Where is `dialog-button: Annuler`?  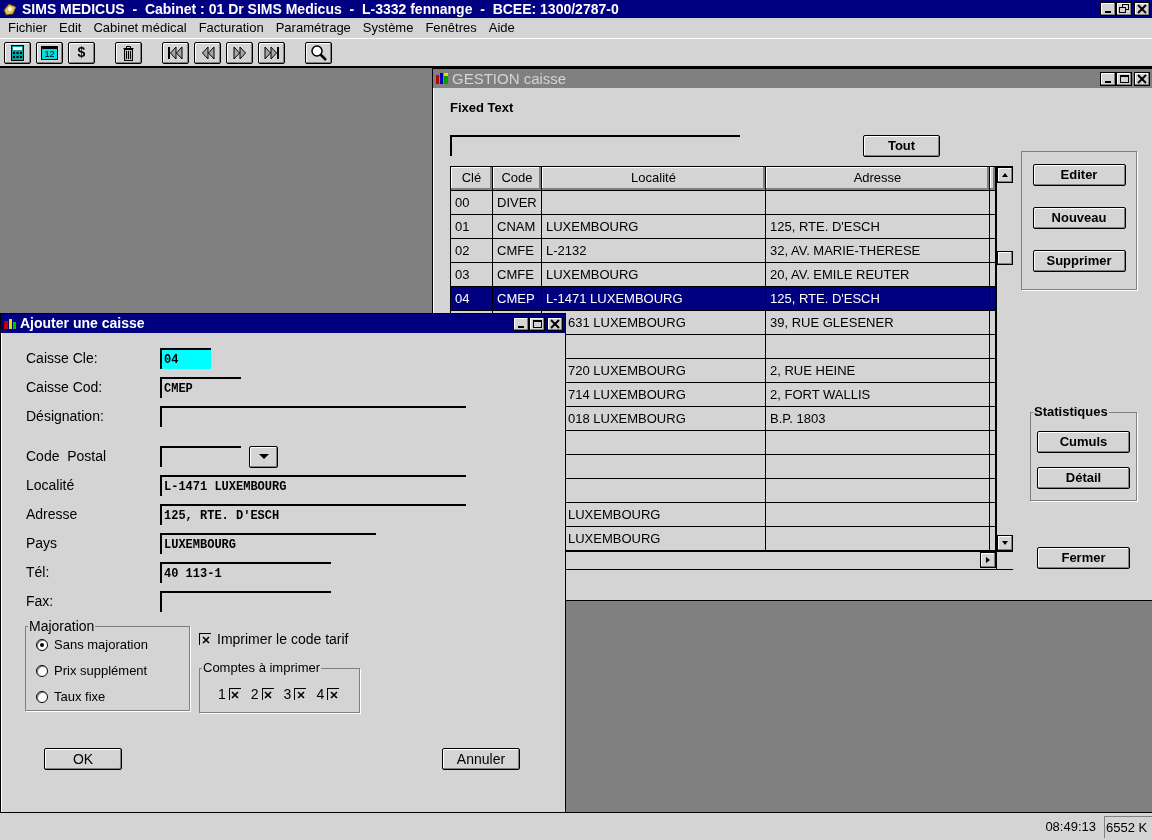
dialog-button: Annuler is located at coordinates (481, 759).